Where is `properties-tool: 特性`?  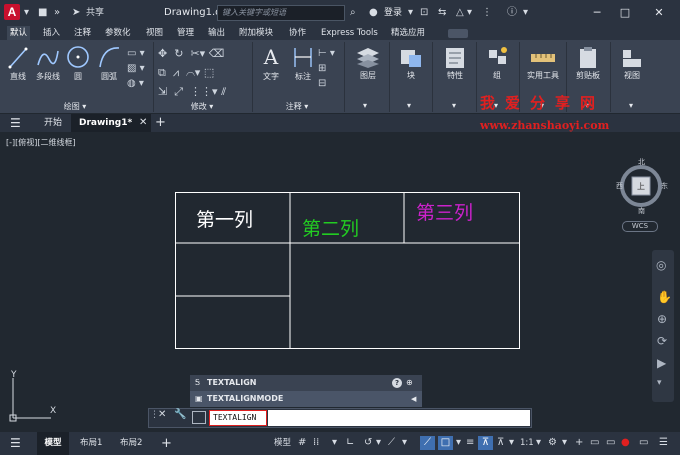 properties-tool: 特性 is located at coordinates (455, 62).